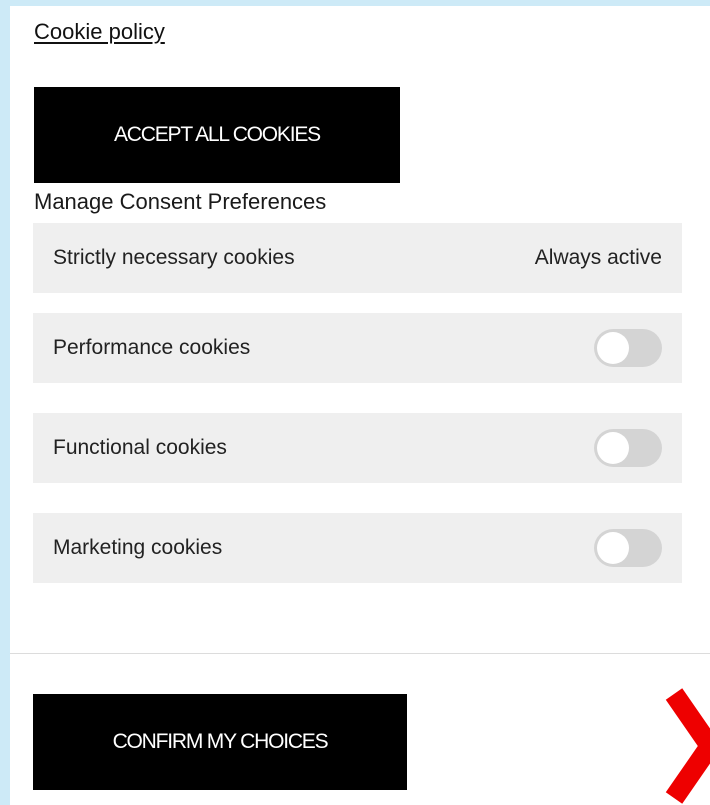 Image resolution: width=710 pixels, height=805 pixels. I want to click on pref-row-performance: Performance cookies, so click(357, 348).